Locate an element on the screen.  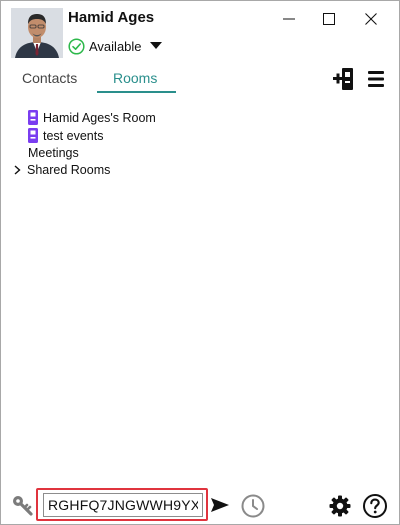
minimize-icon is located at coordinates (289, 19).